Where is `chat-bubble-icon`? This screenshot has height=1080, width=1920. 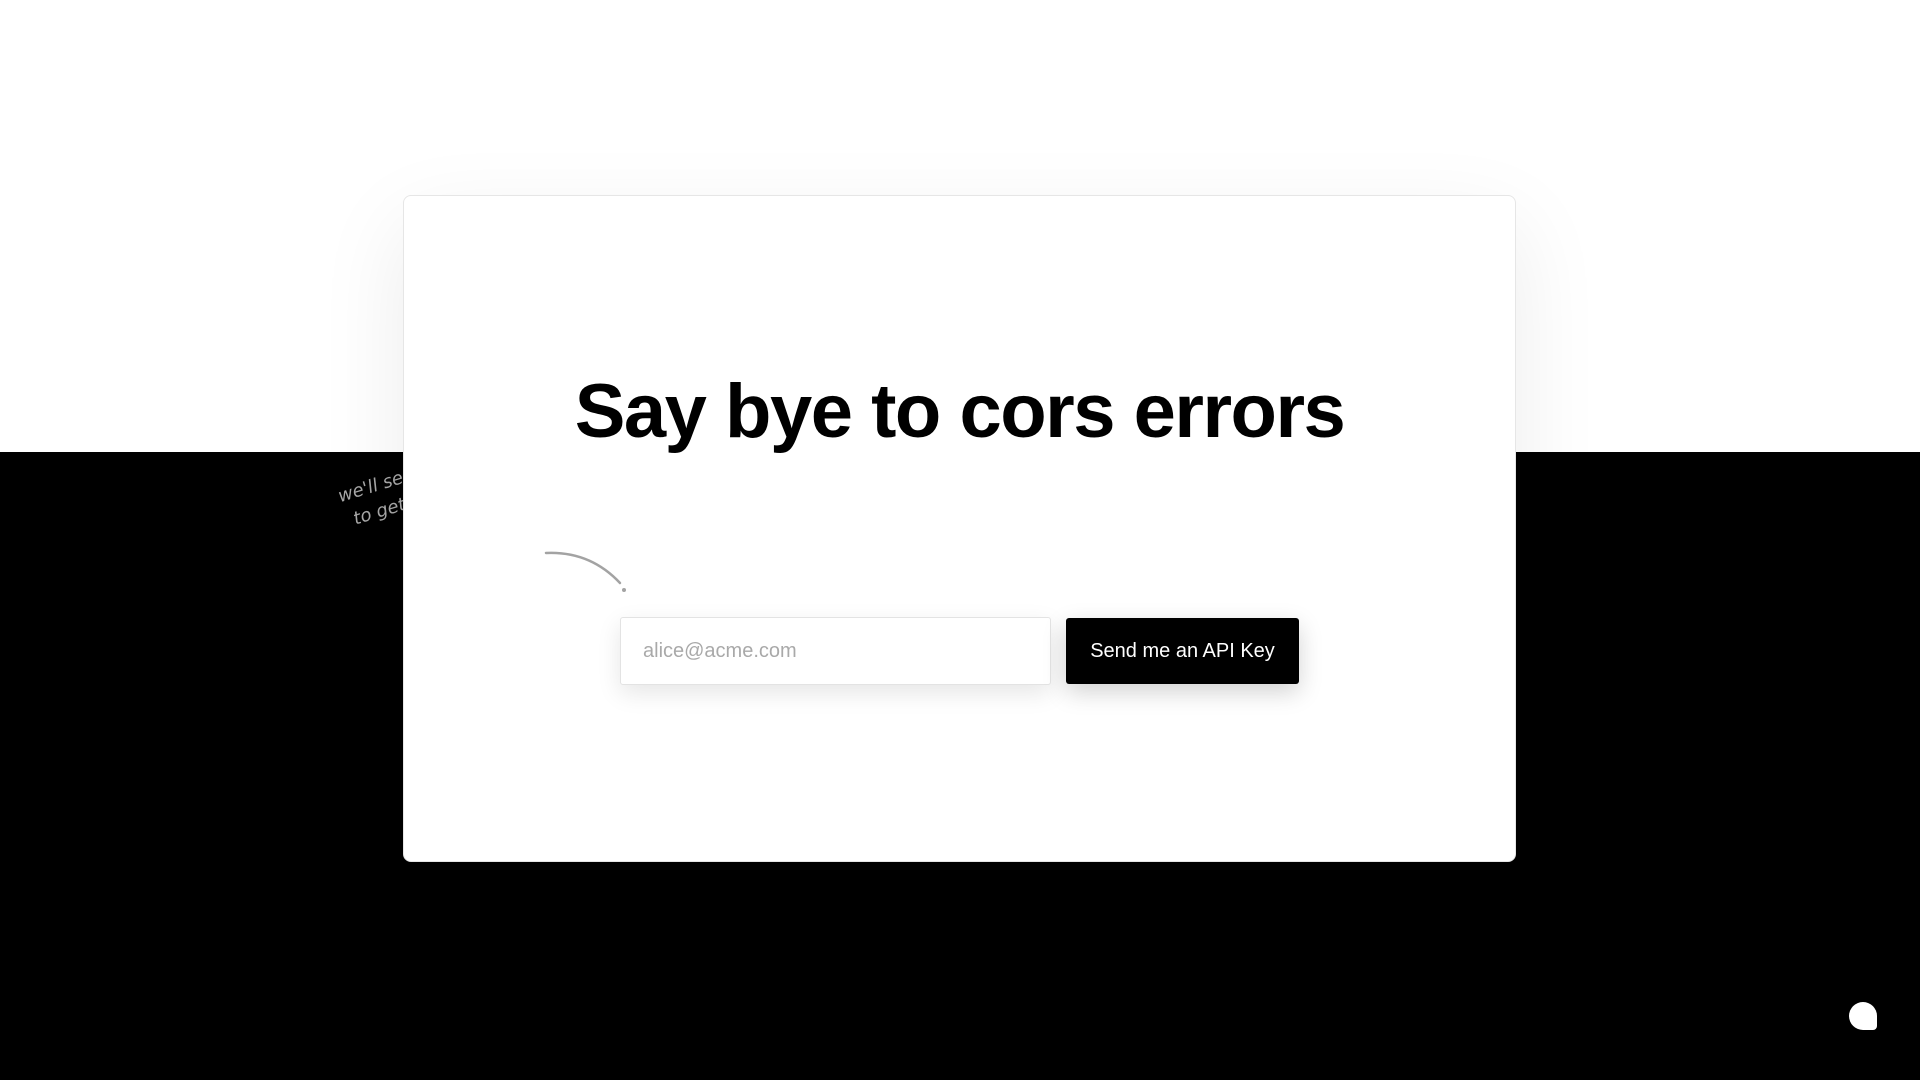
chat-bubble-icon is located at coordinates (1863, 1016).